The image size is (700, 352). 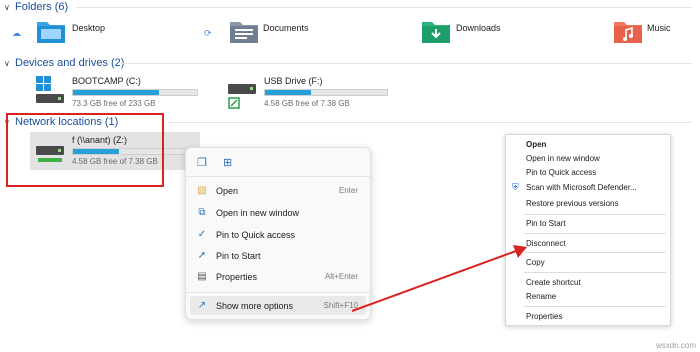 What do you see at coordinates (202, 162) in the screenshot?
I see `copy-icon: ❐` at bounding box center [202, 162].